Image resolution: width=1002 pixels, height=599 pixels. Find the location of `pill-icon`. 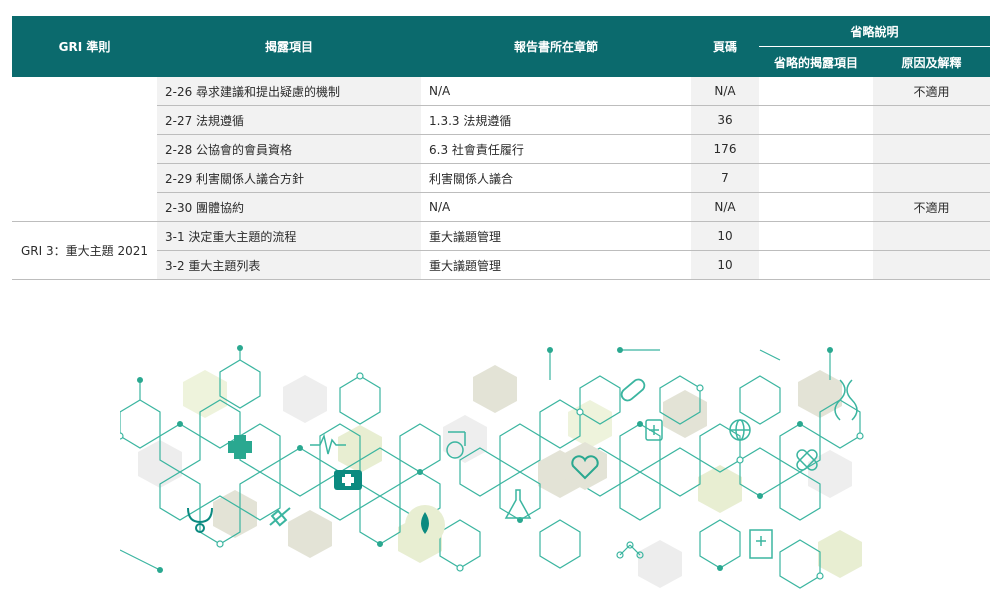

pill-icon is located at coordinates (633, 390).